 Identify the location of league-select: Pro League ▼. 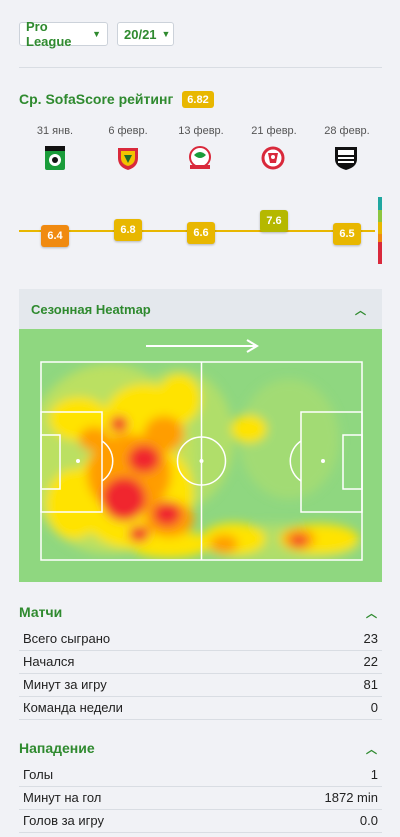
(63, 34).